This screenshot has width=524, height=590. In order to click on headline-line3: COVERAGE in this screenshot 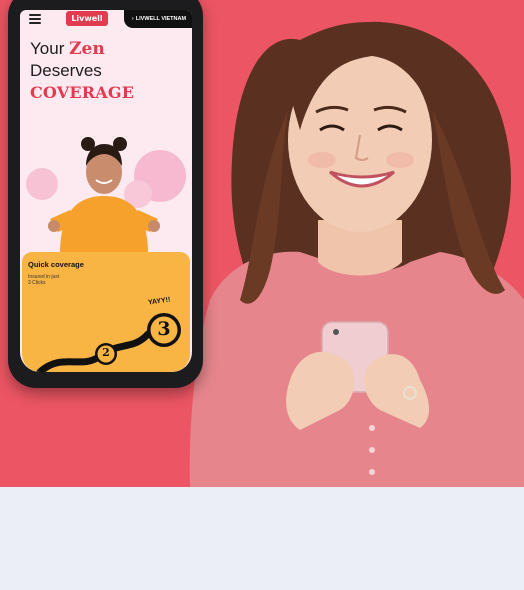, I will do `click(82, 92)`.